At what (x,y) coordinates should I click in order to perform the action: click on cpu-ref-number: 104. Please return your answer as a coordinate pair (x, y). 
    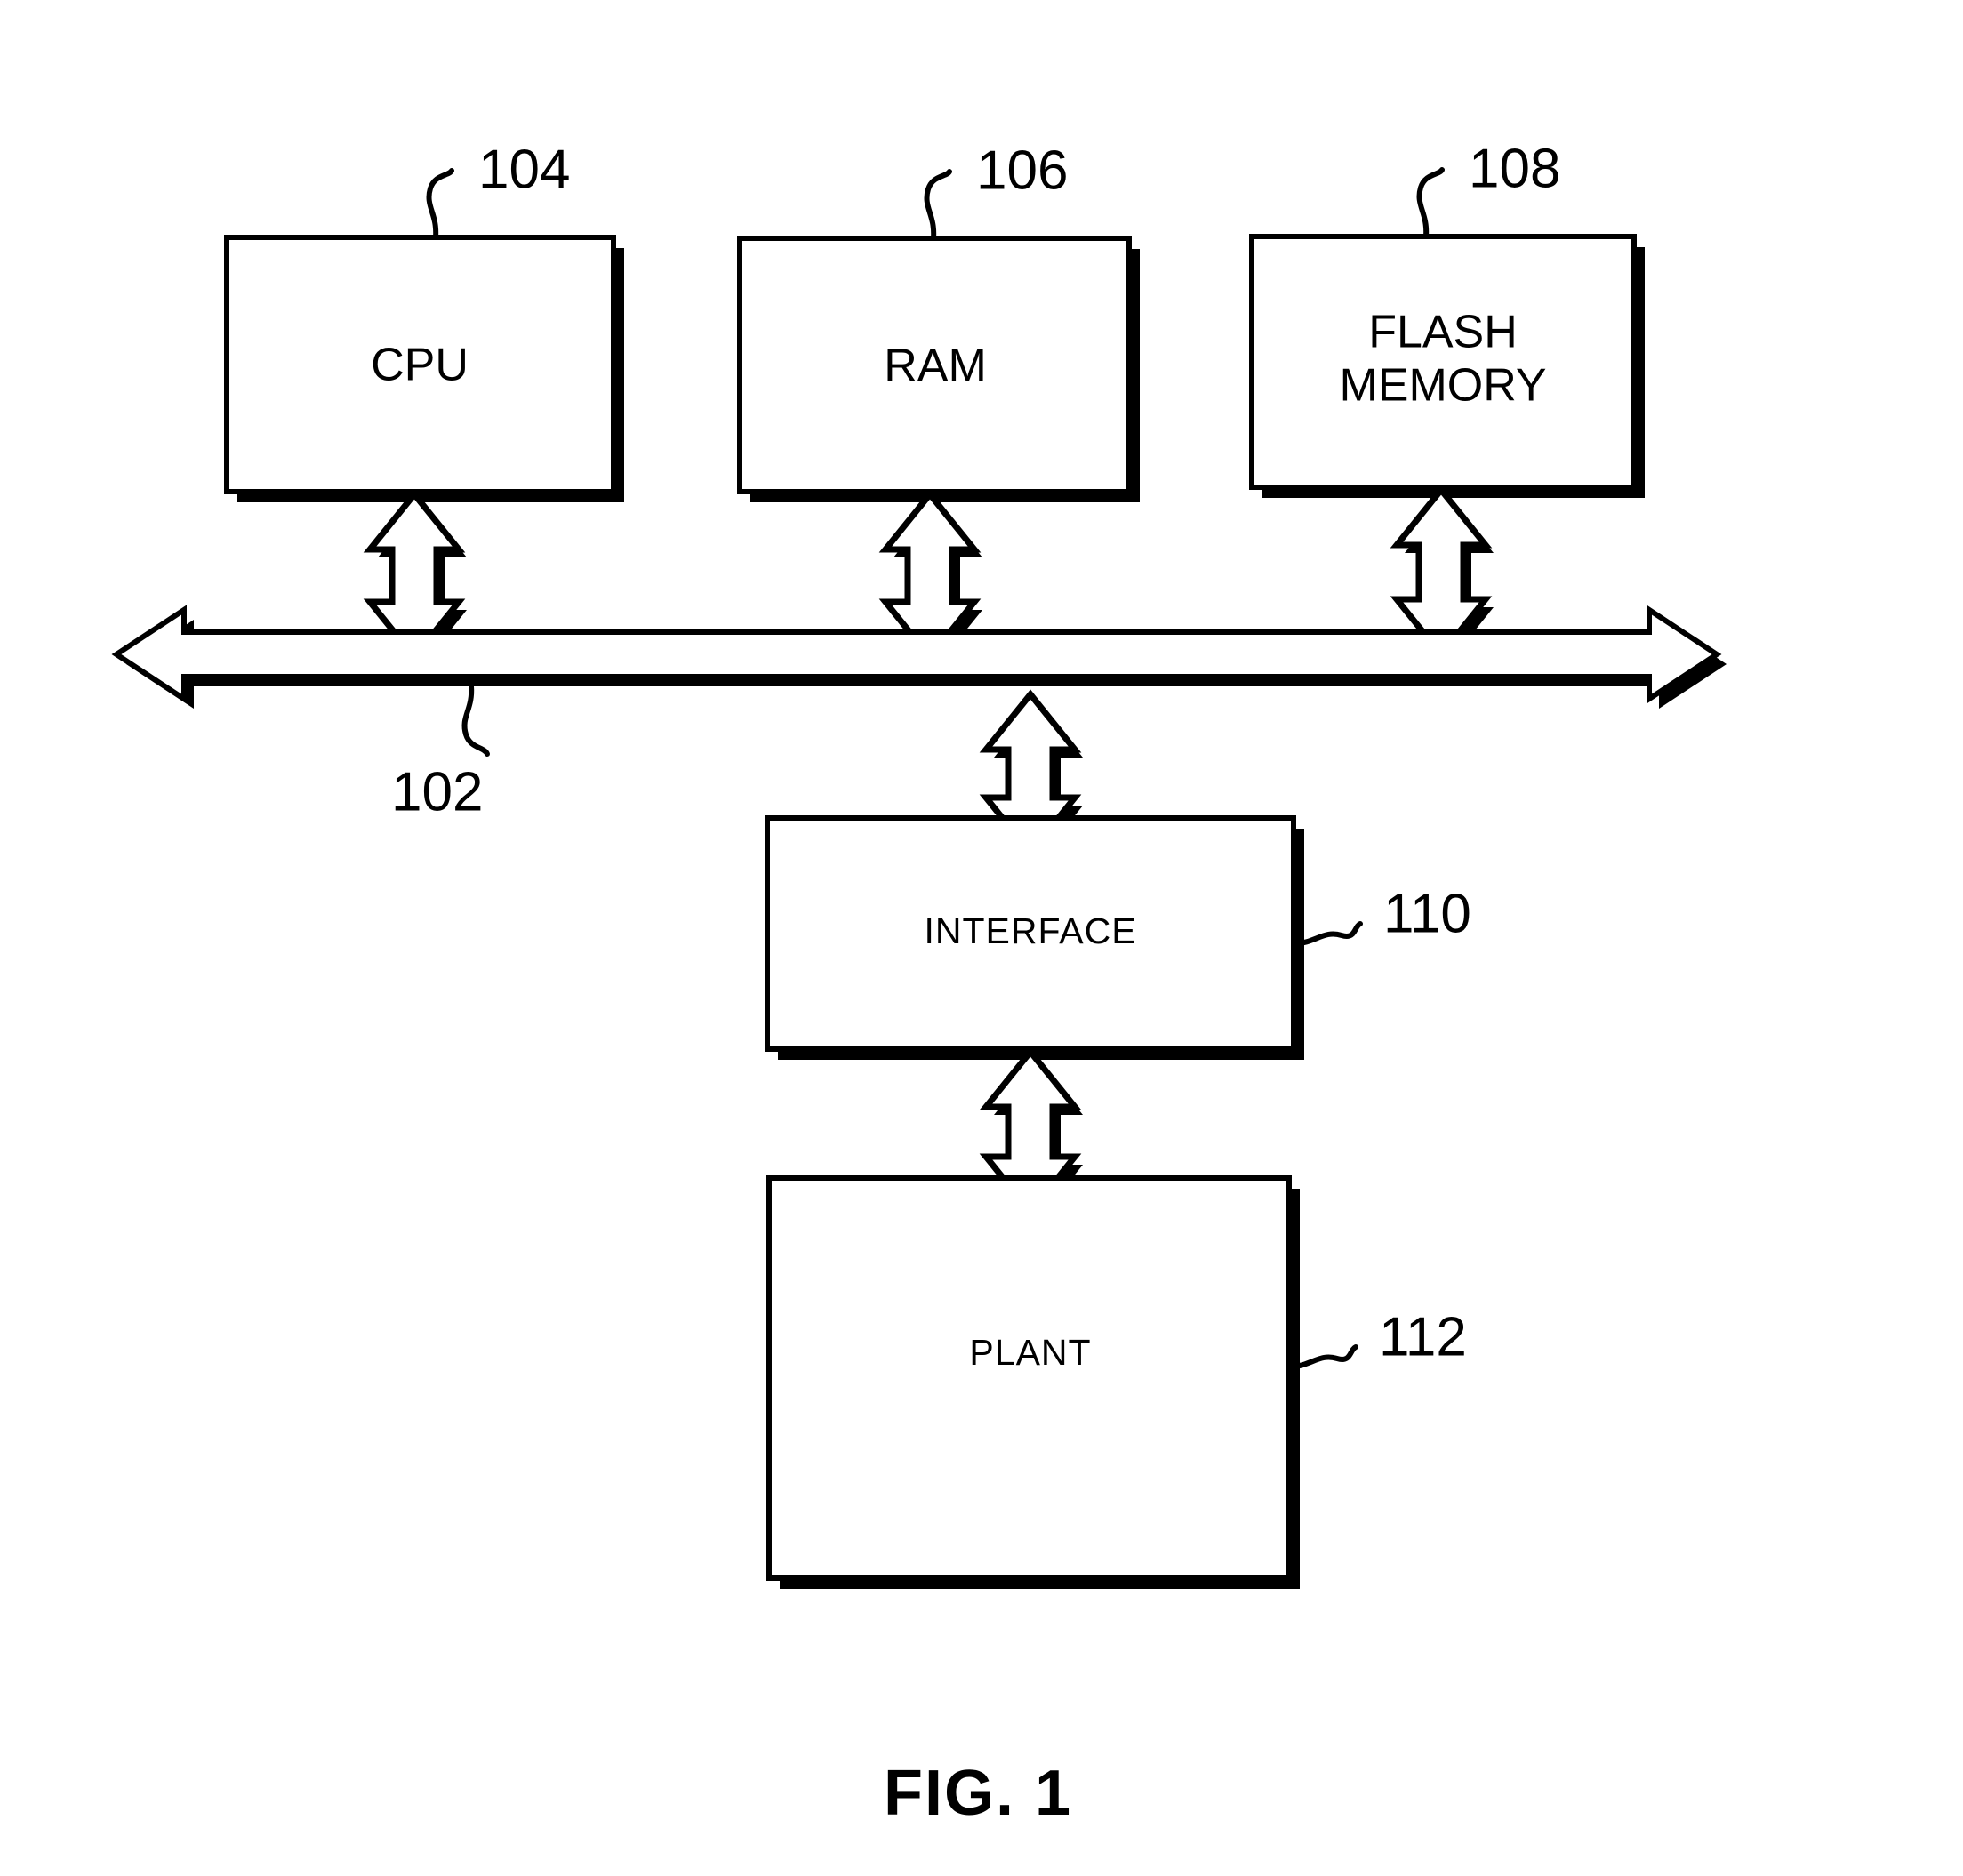
    Looking at the image, I should click on (524, 169).